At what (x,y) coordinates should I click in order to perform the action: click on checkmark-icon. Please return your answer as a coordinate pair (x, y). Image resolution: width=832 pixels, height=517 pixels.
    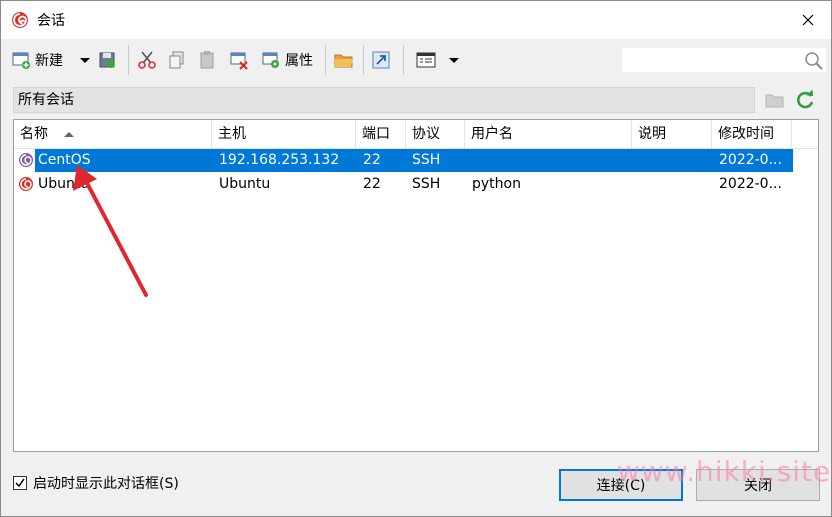
    Looking at the image, I should click on (20, 483).